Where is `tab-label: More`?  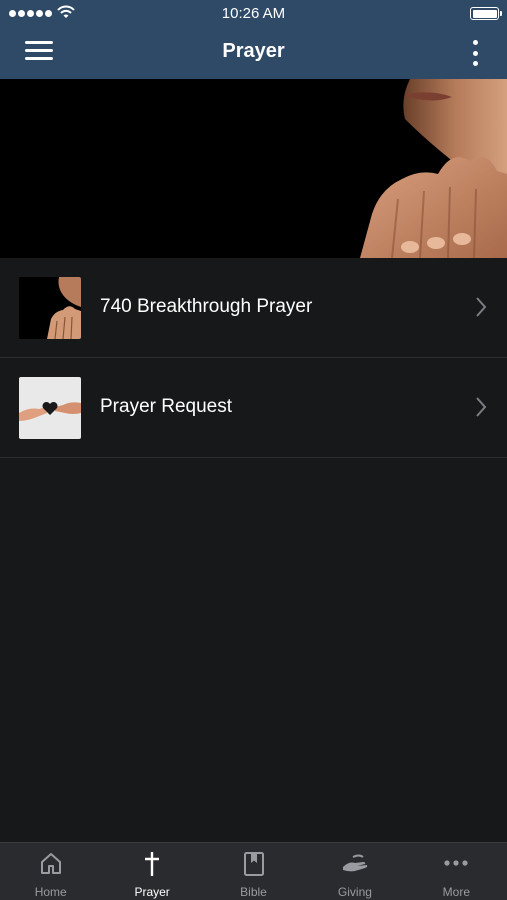 tab-label: More is located at coordinates (456, 892).